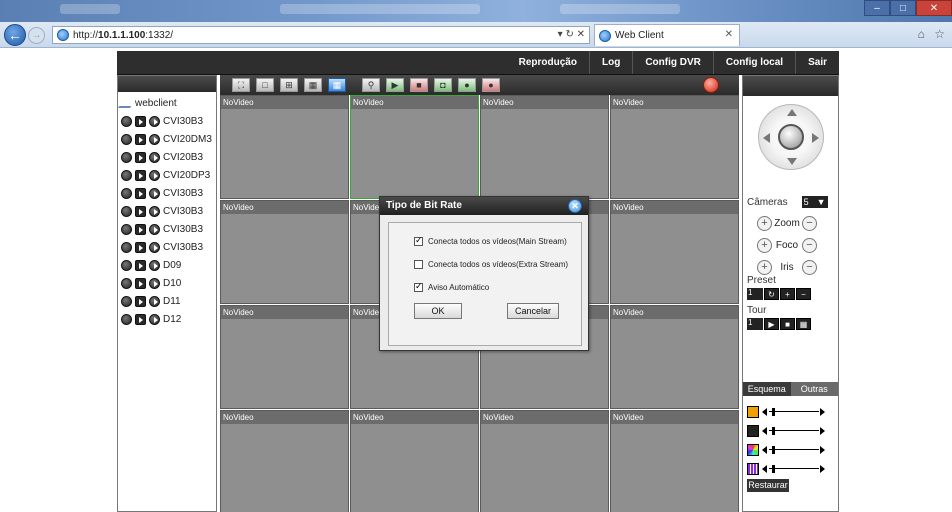 This screenshot has width=952, height=512. I want to click on alarm-icon, so click(711, 85).